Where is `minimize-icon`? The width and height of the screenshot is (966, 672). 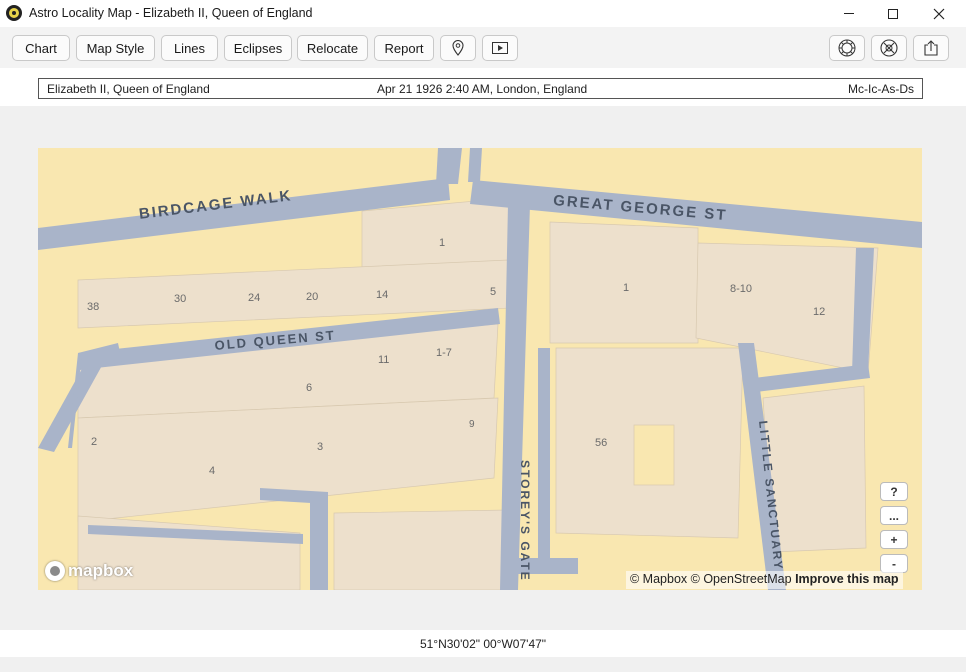 minimize-icon is located at coordinates (849, 13).